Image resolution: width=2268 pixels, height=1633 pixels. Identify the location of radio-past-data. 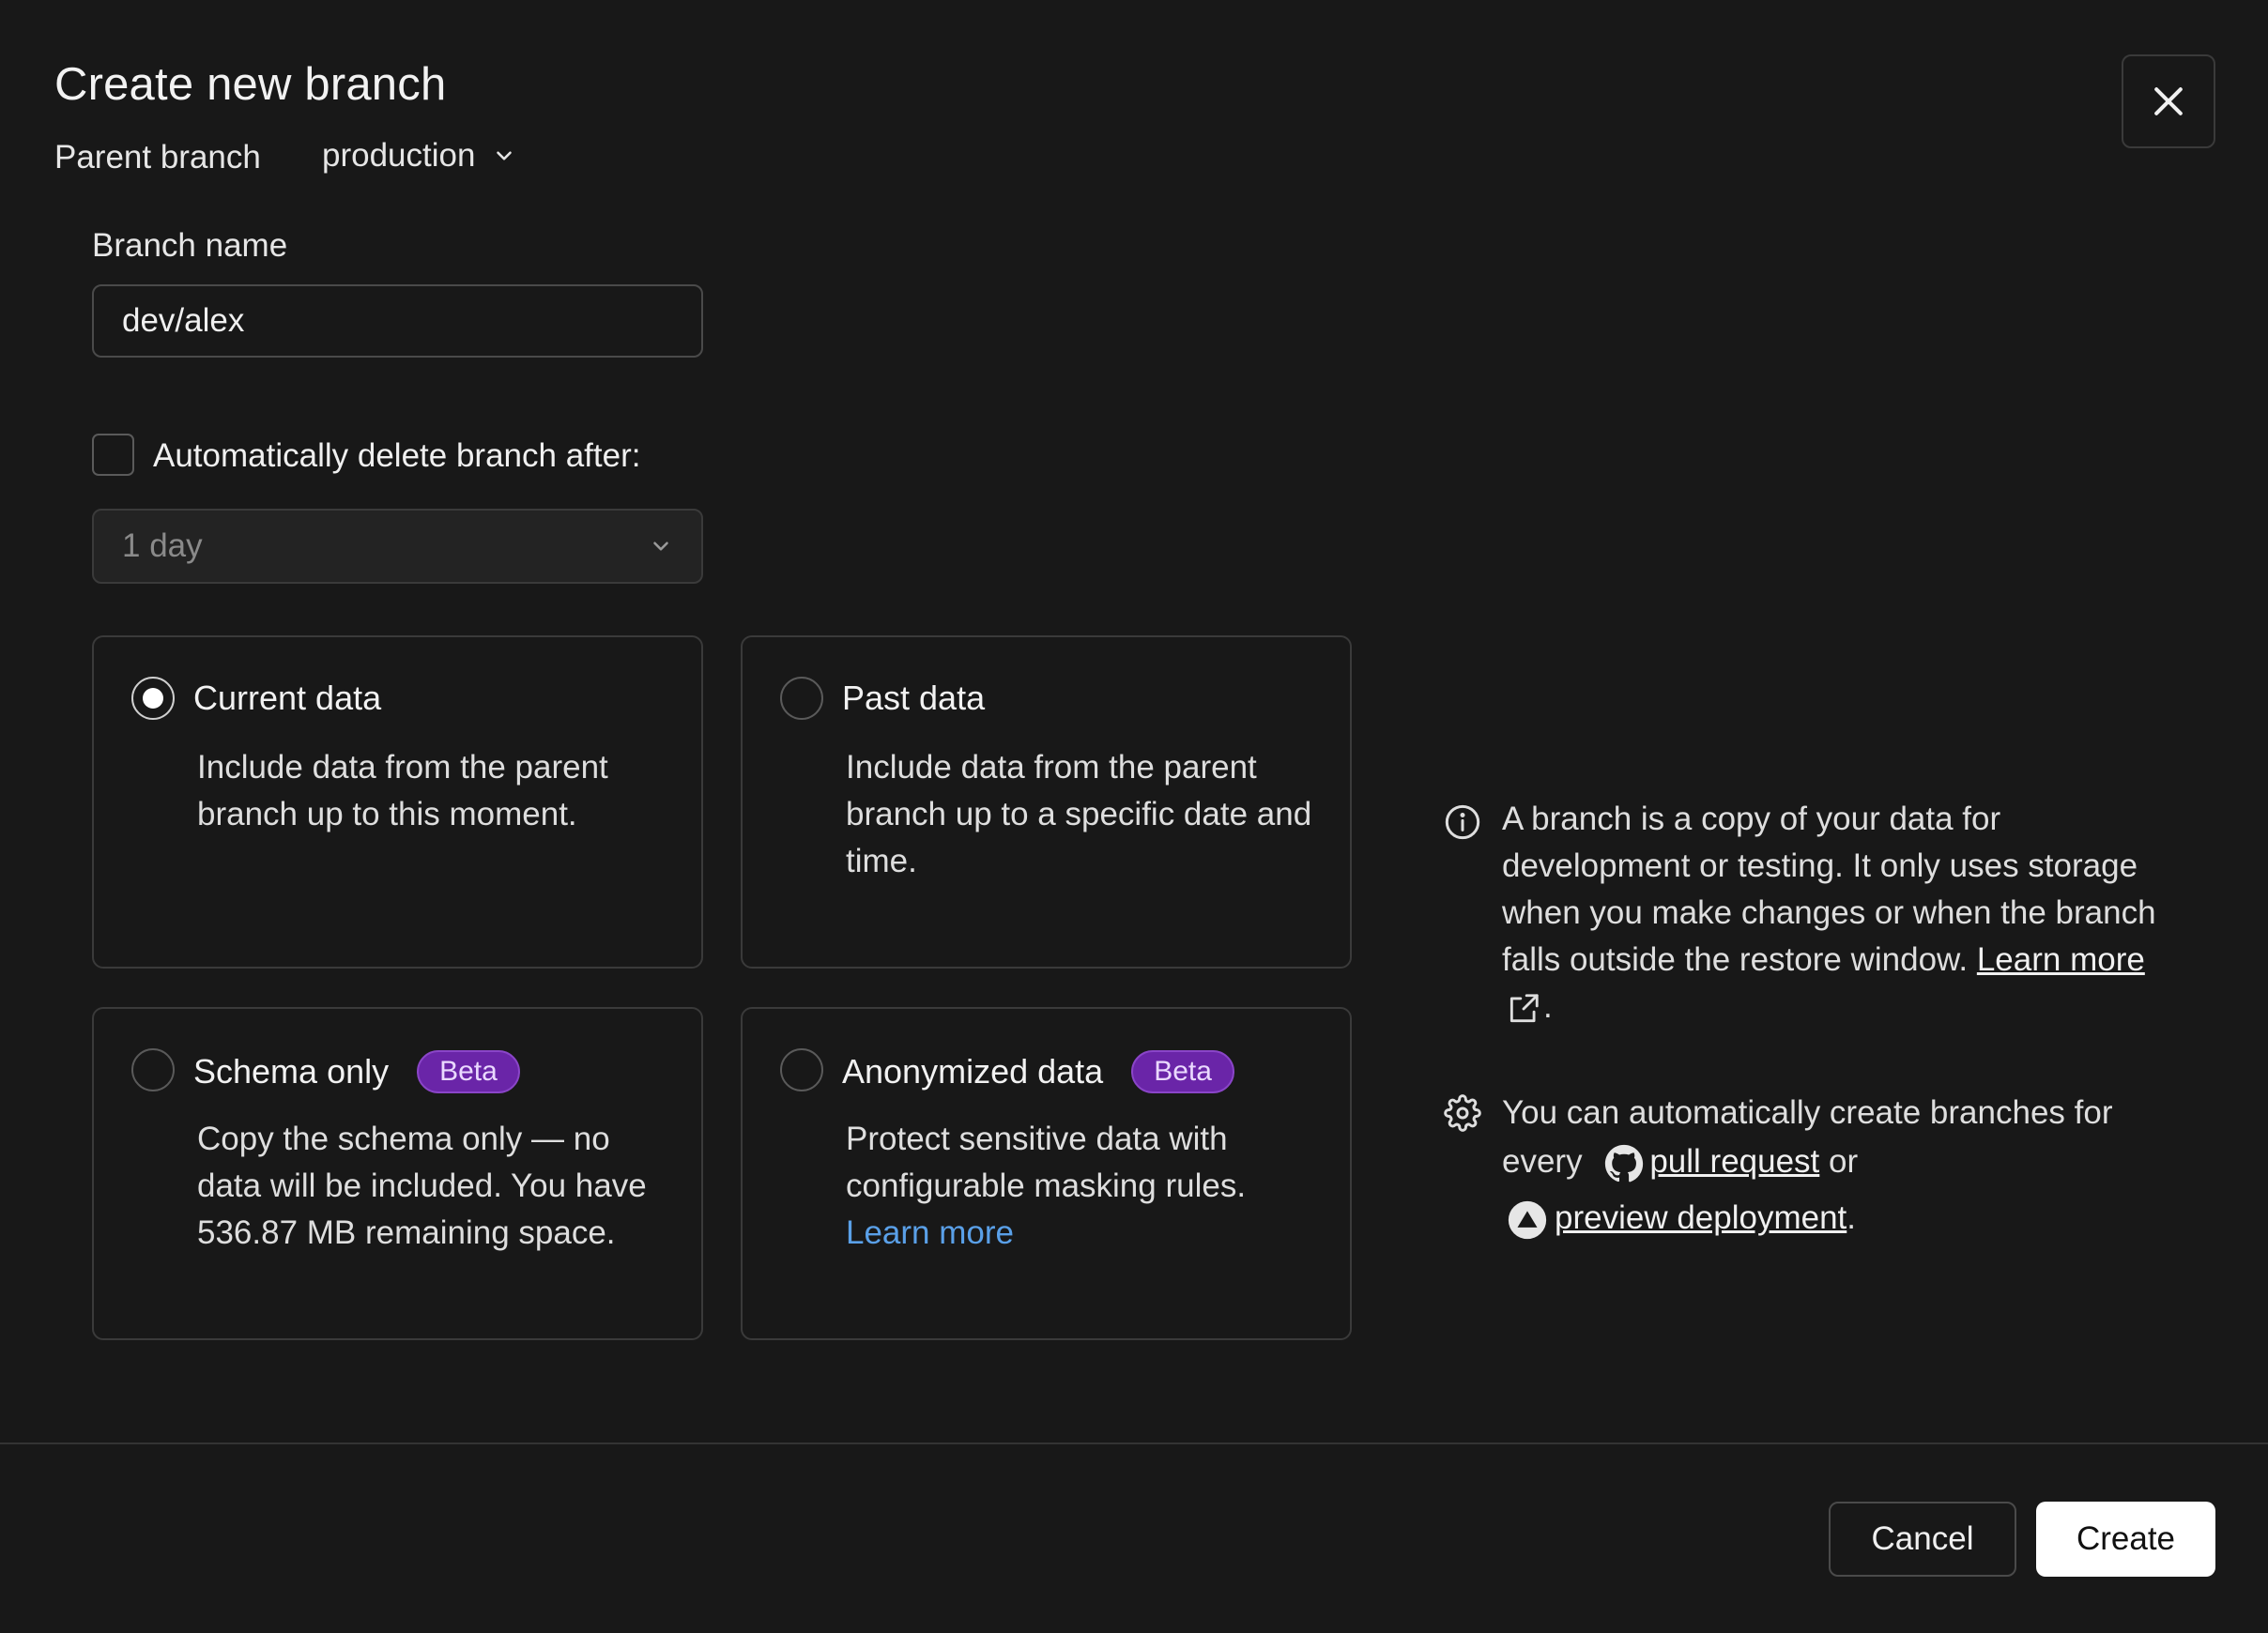
(801, 698).